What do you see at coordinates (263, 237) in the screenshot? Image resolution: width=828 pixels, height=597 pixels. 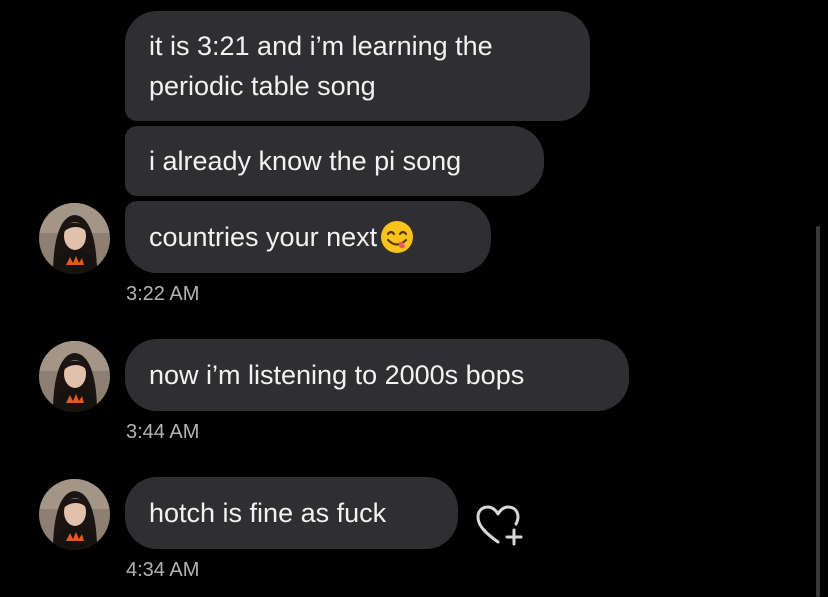 I see `message-text: countries your next` at bounding box center [263, 237].